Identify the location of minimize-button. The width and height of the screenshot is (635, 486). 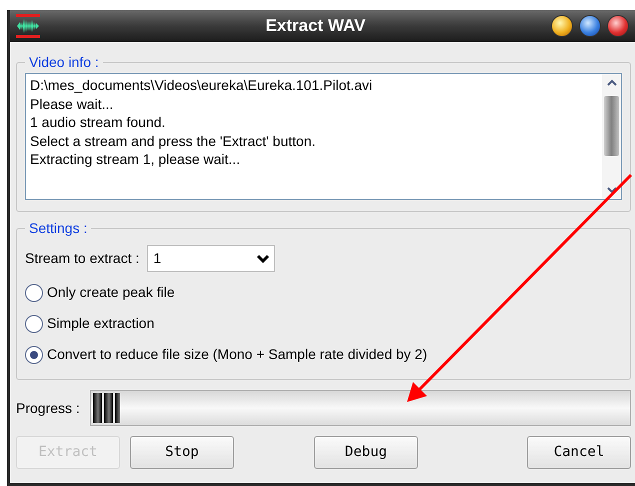
(562, 26).